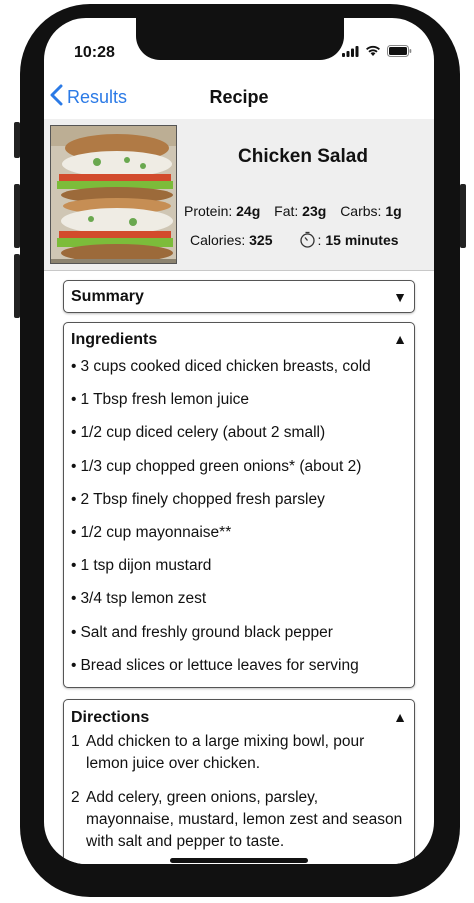 This screenshot has width=474, height=903. I want to click on nav-title: Recipe, so click(239, 97).